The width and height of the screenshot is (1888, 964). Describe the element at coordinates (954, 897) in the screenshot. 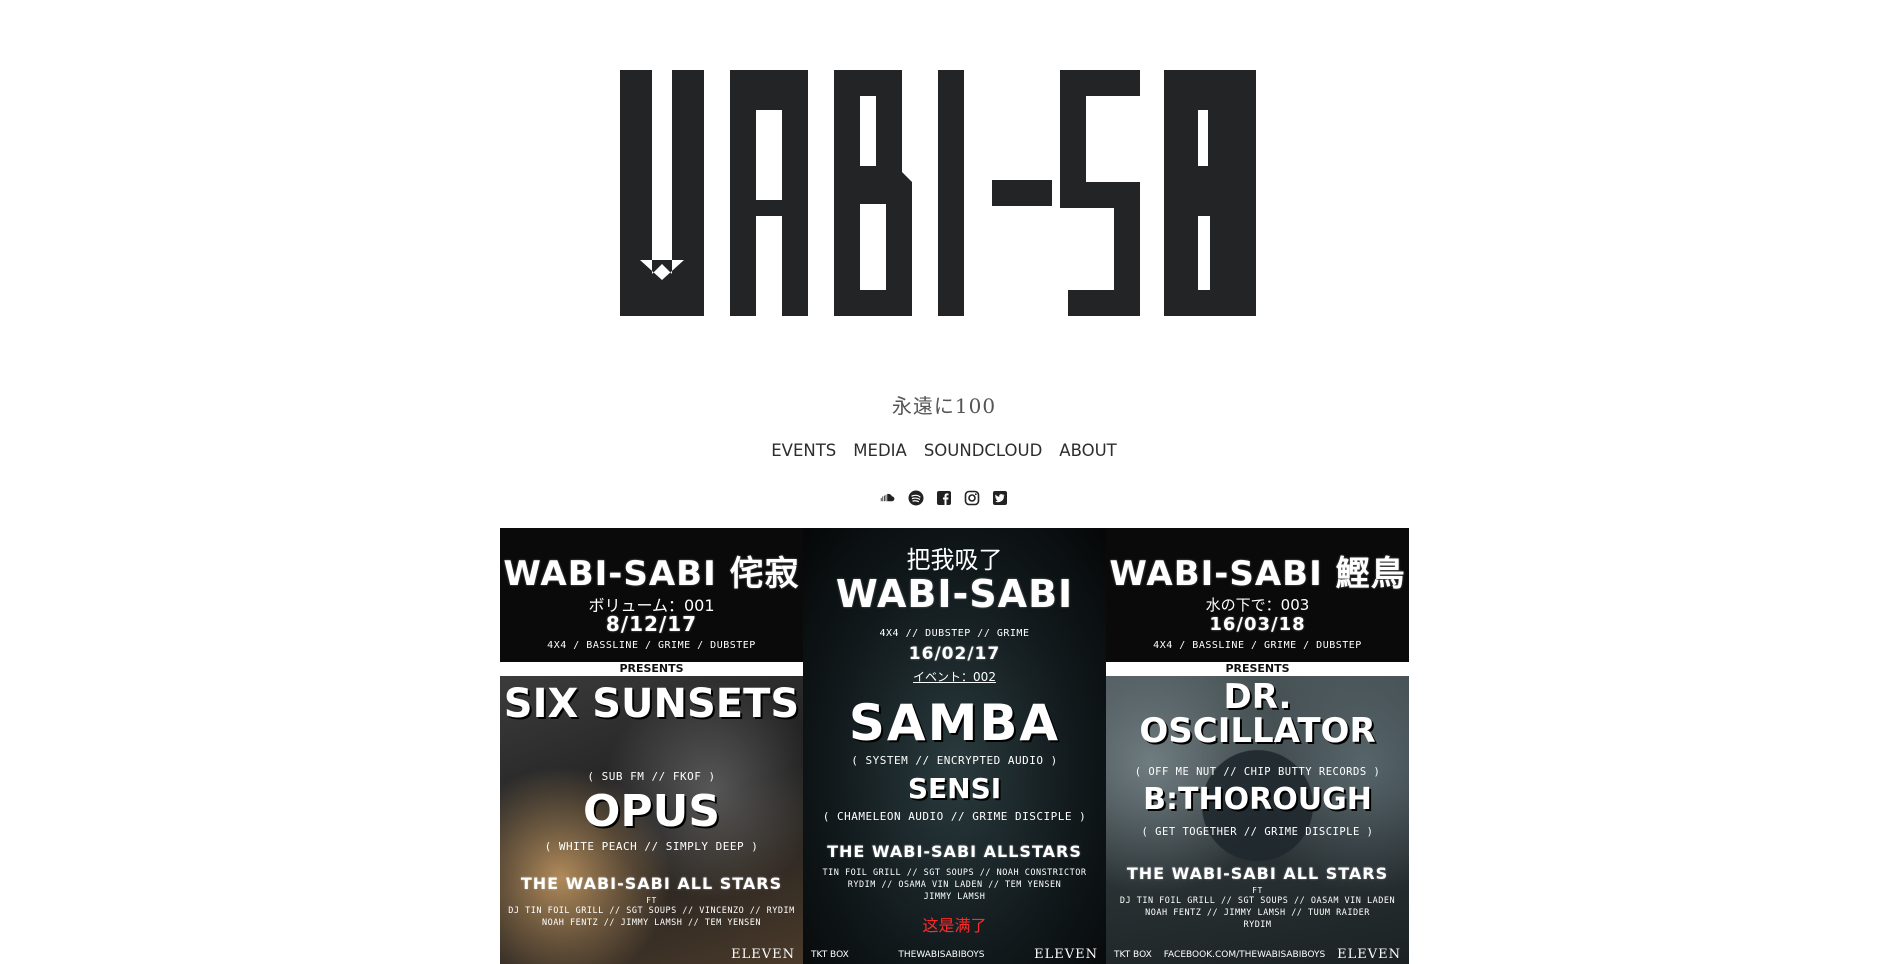

I see `poster-lineup-3: JIMMY LAMSH` at that location.